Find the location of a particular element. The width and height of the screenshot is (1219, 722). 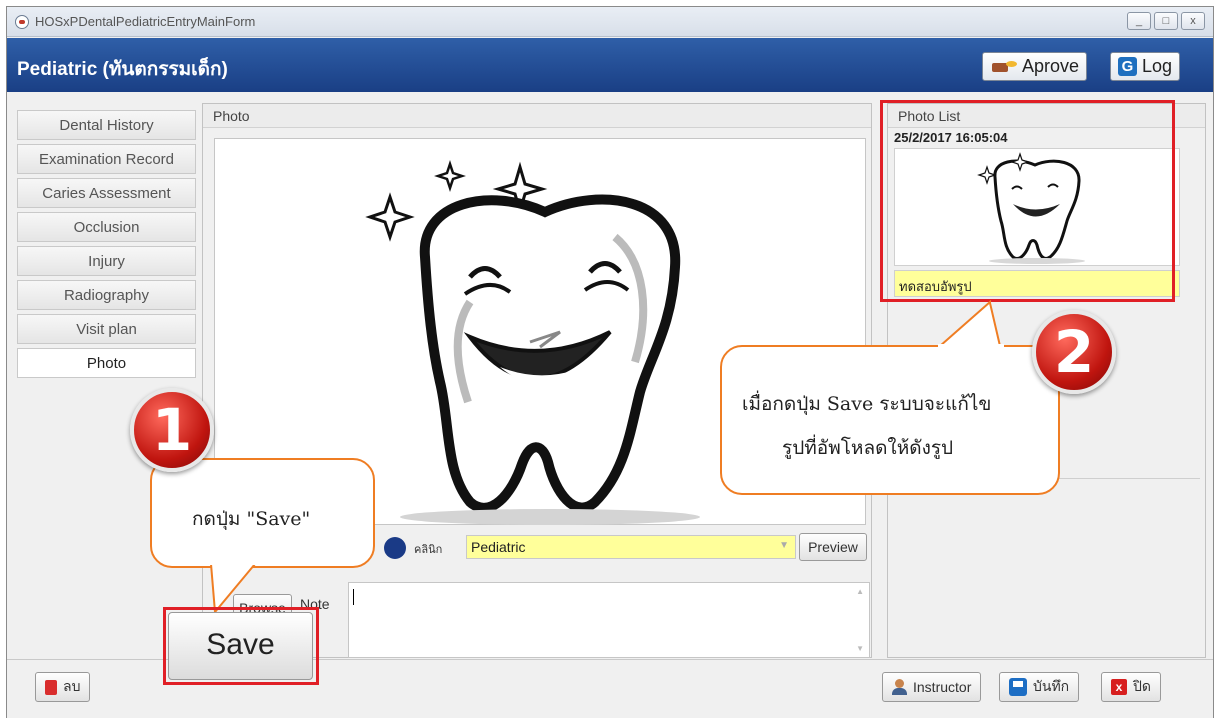

nav-item-visit-plan: Visit plan is located at coordinates (106, 329).